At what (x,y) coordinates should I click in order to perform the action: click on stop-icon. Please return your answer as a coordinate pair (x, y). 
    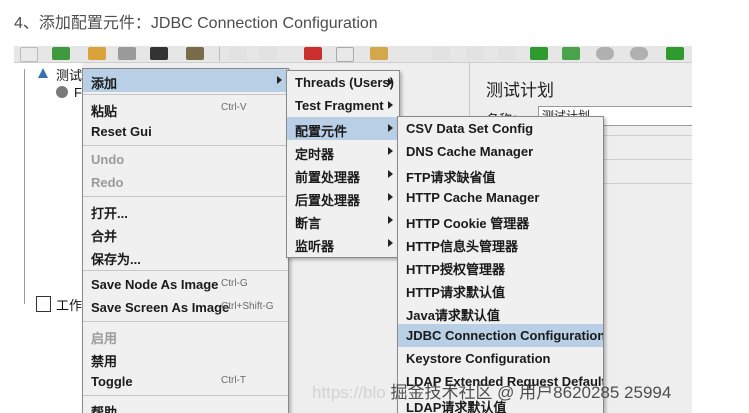
    Looking at the image, I should click on (605, 53).